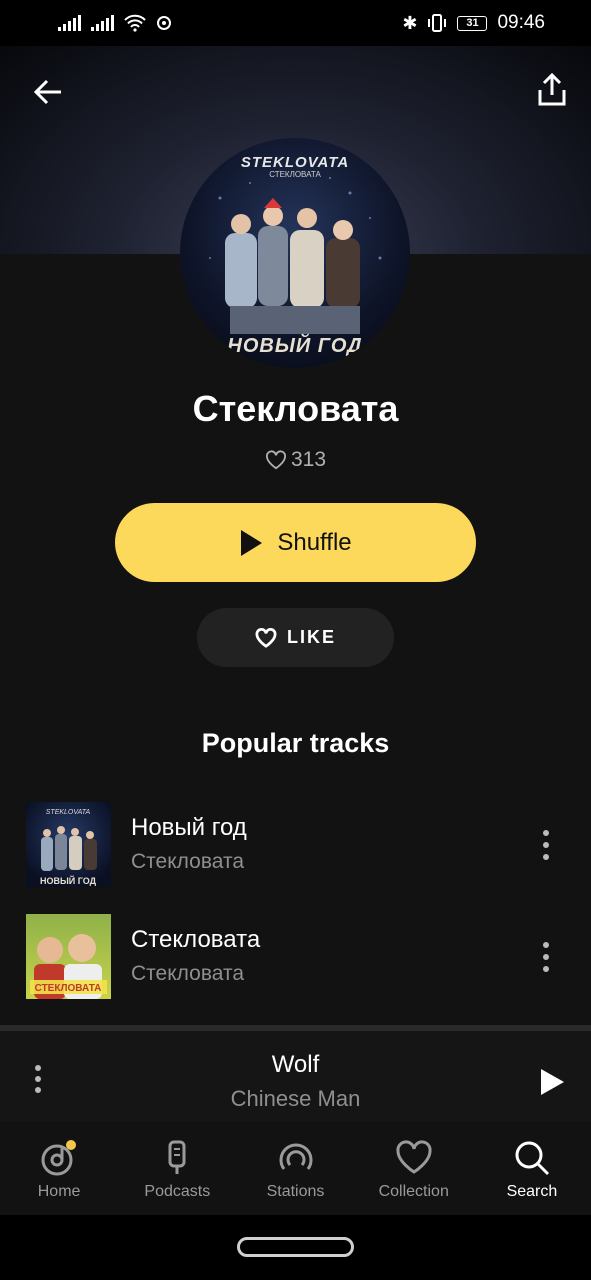 This screenshot has height=1280, width=591. Describe the element at coordinates (437, 23) in the screenshot. I see `vibrate-icon` at that location.